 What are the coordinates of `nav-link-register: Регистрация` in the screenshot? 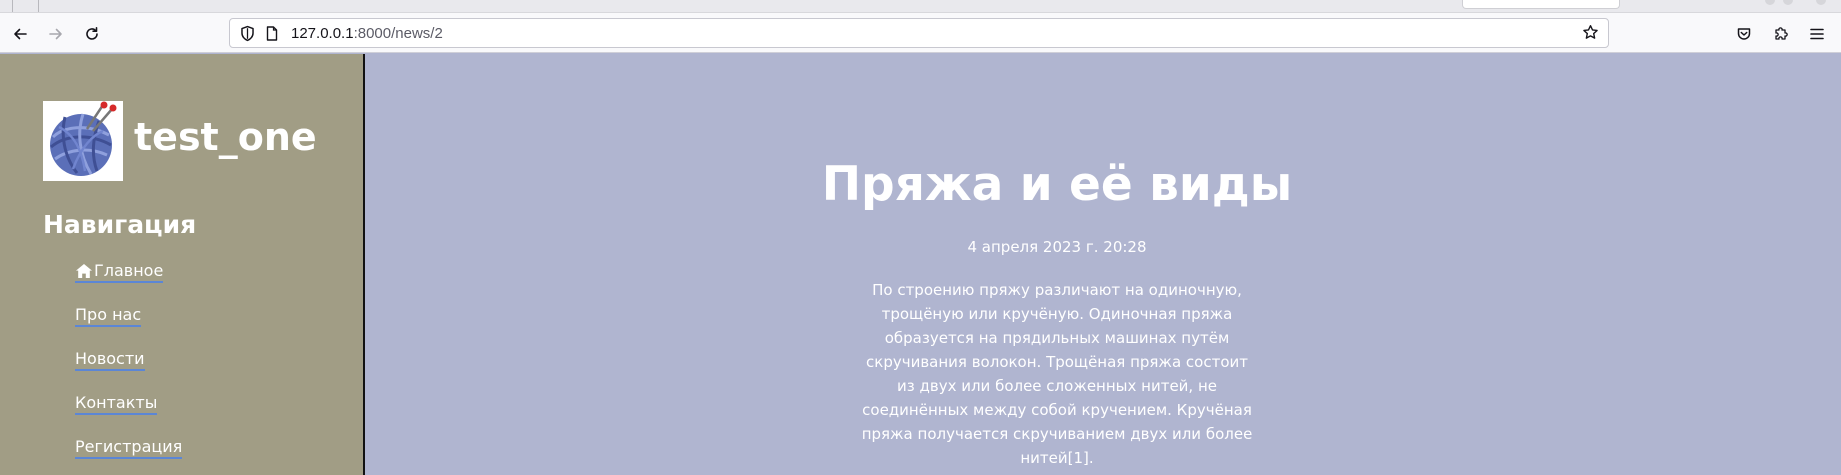 It's located at (129, 448).